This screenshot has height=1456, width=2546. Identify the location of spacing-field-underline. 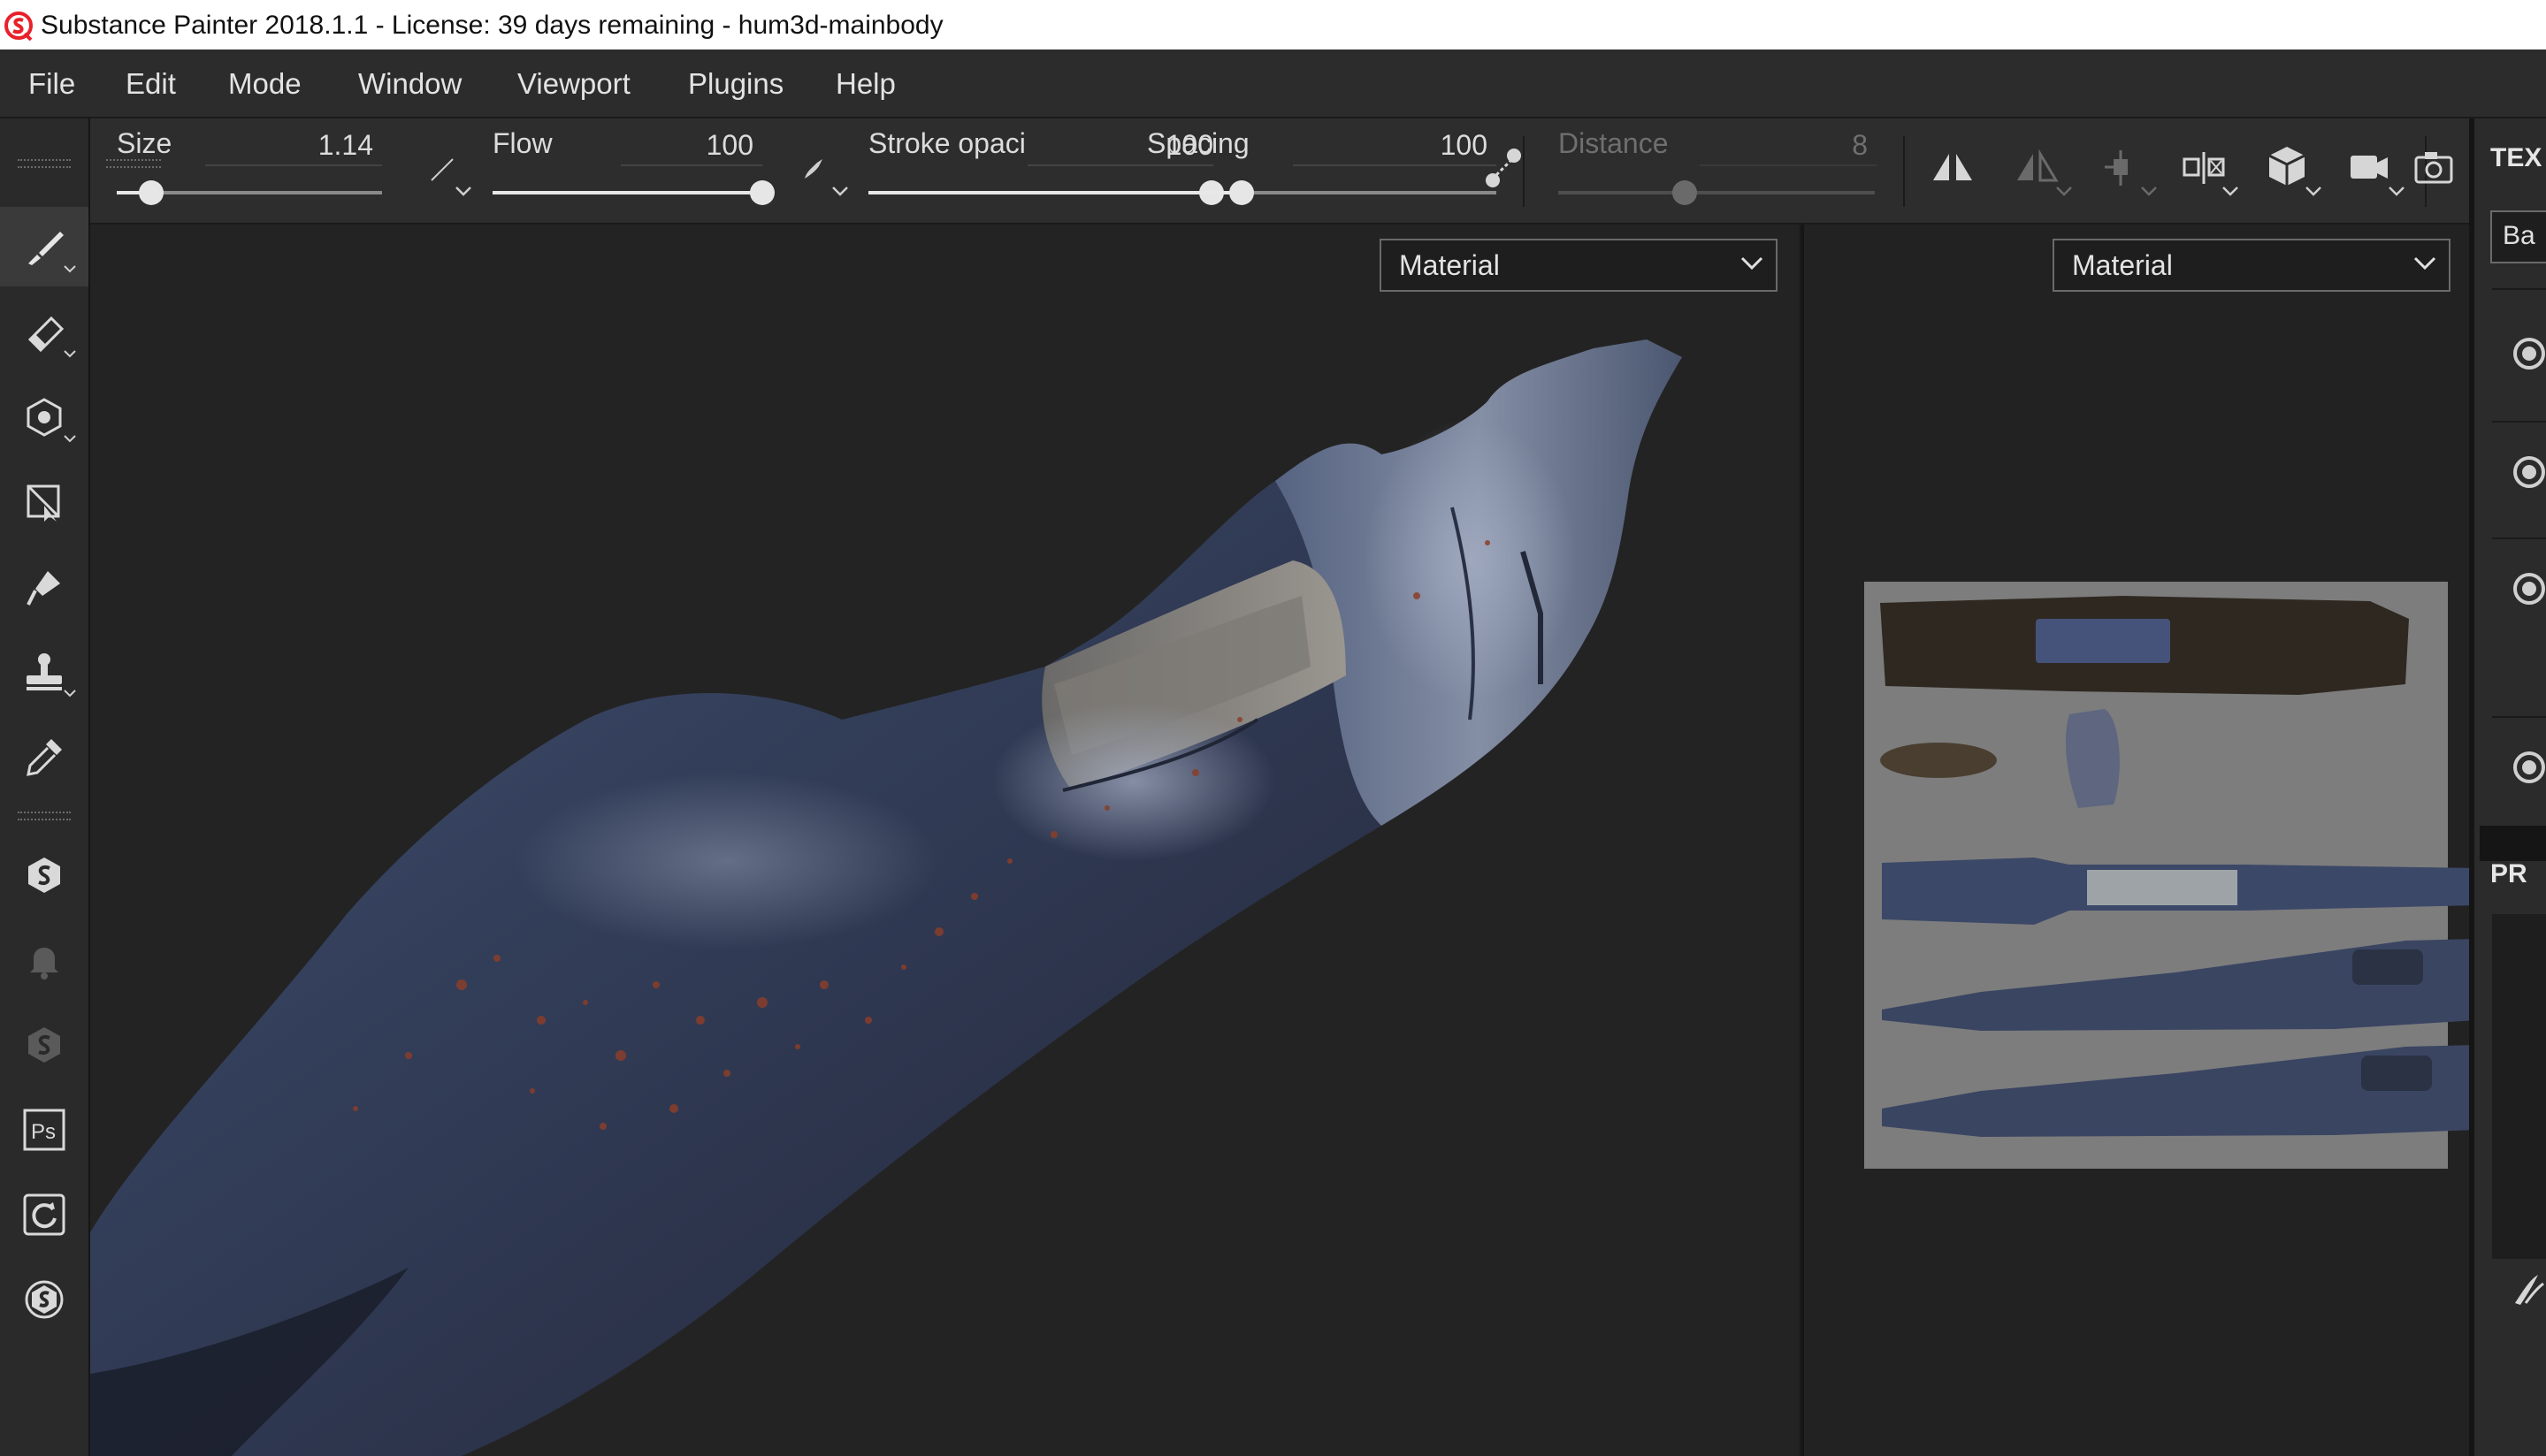
(1394, 165).